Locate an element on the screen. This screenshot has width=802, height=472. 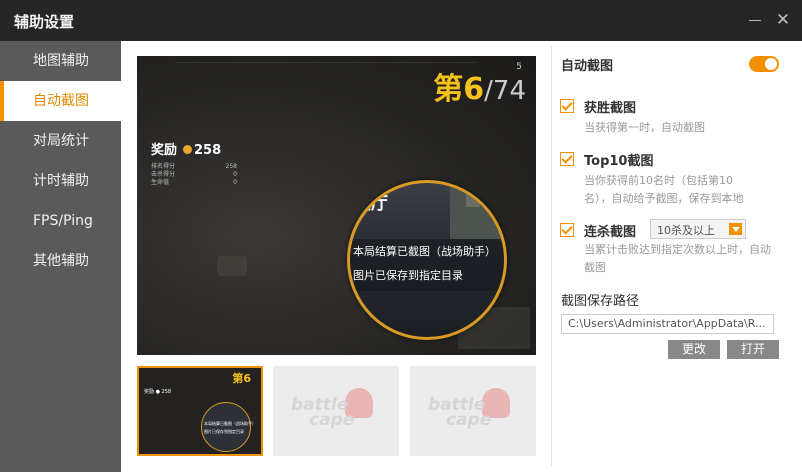
thumb-notice-line1: 本局结算已截图（战场助手） is located at coordinates (230, 423).